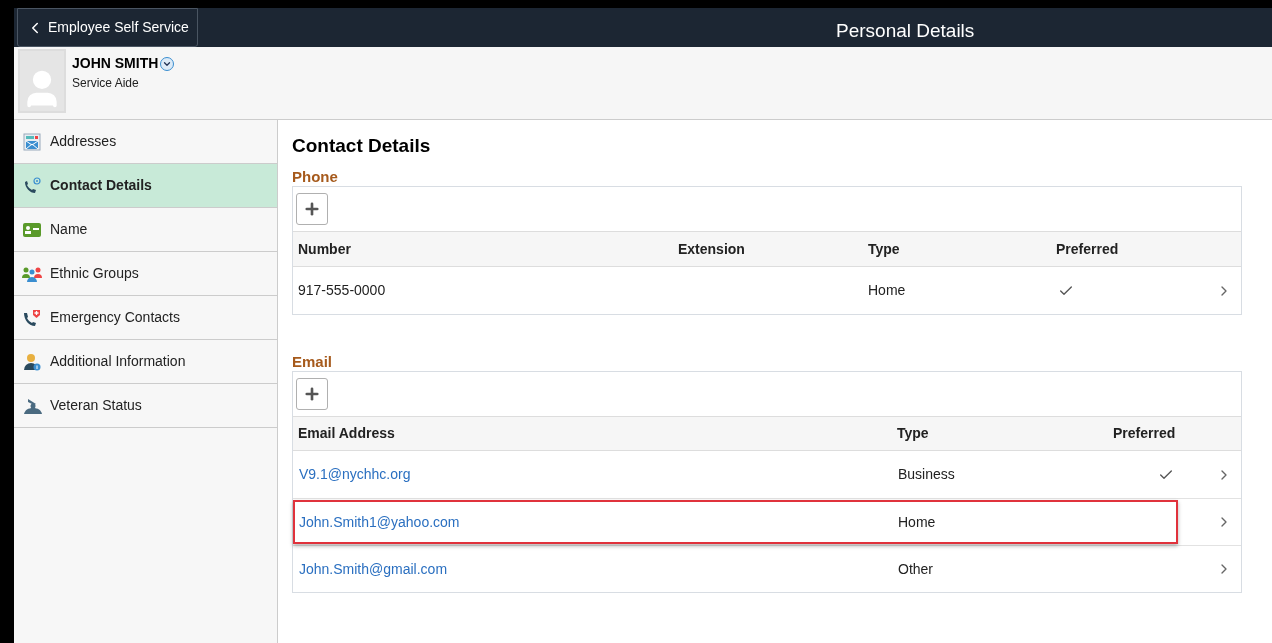  I want to click on email-heading: Email, so click(313, 362).